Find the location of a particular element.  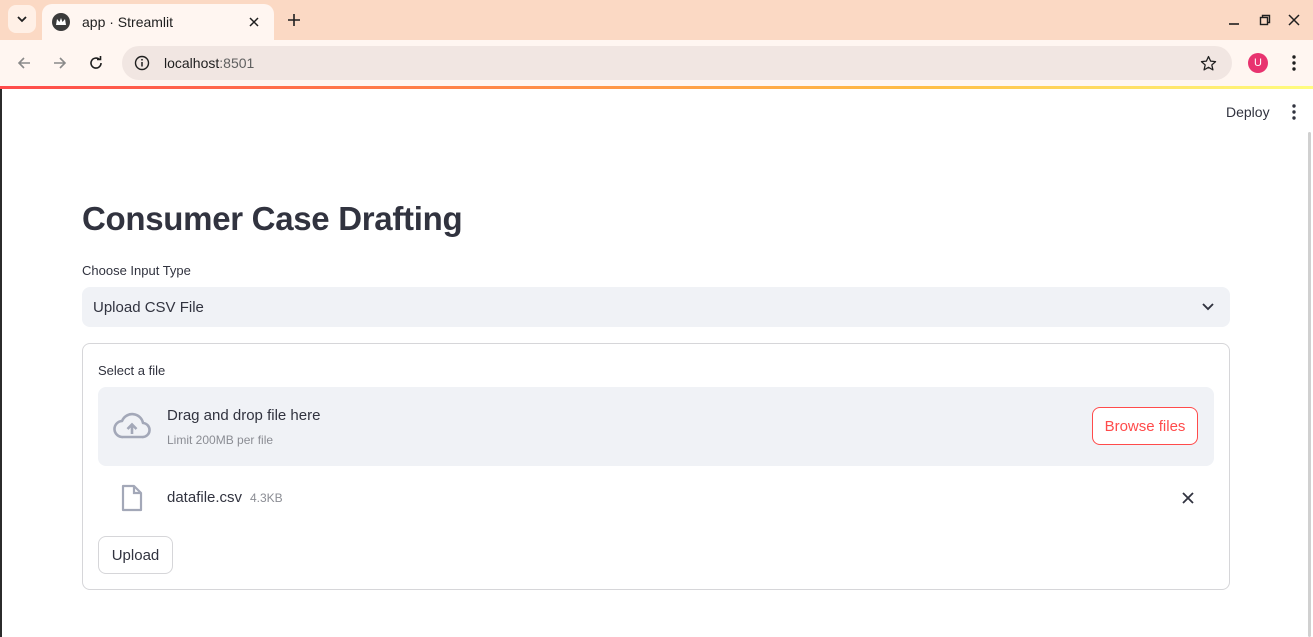

tab-search-button is located at coordinates (22, 19).